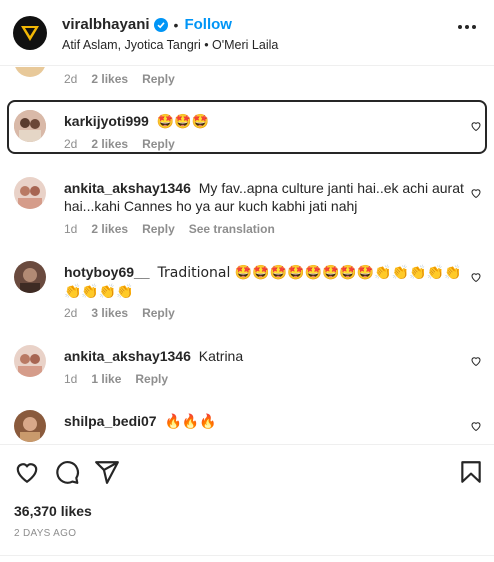 This screenshot has height=562, width=494. Describe the element at coordinates (160, 24) in the screenshot. I see `verified-badge-icon` at that location.